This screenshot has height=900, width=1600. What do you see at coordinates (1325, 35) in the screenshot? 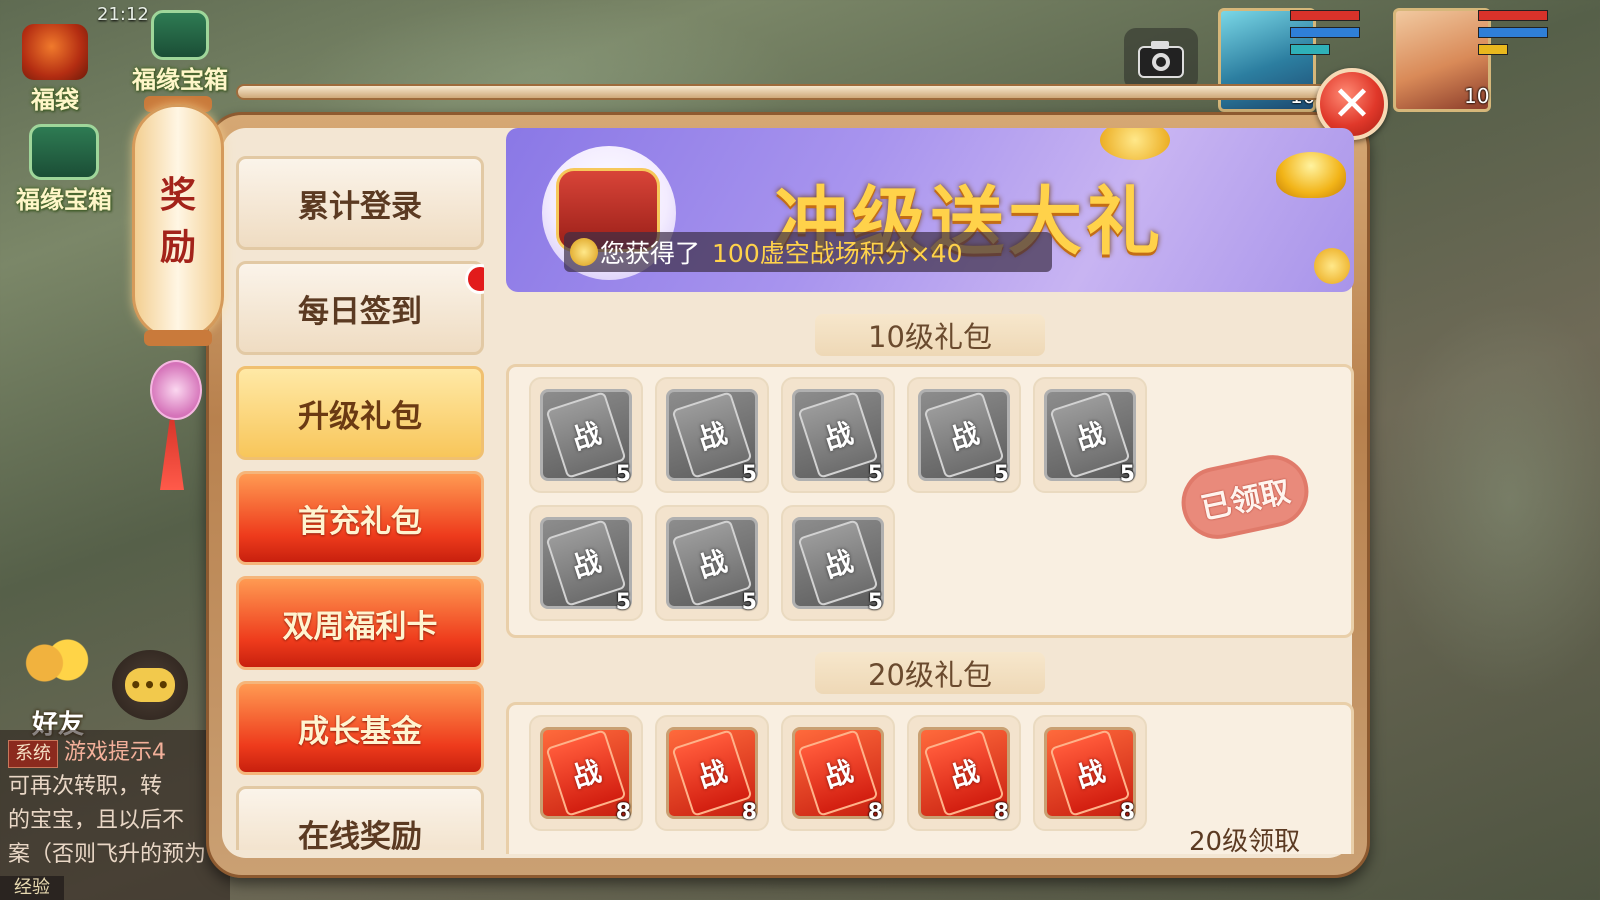
I see `hero-status-bars` at bounding box center [1325, 35].